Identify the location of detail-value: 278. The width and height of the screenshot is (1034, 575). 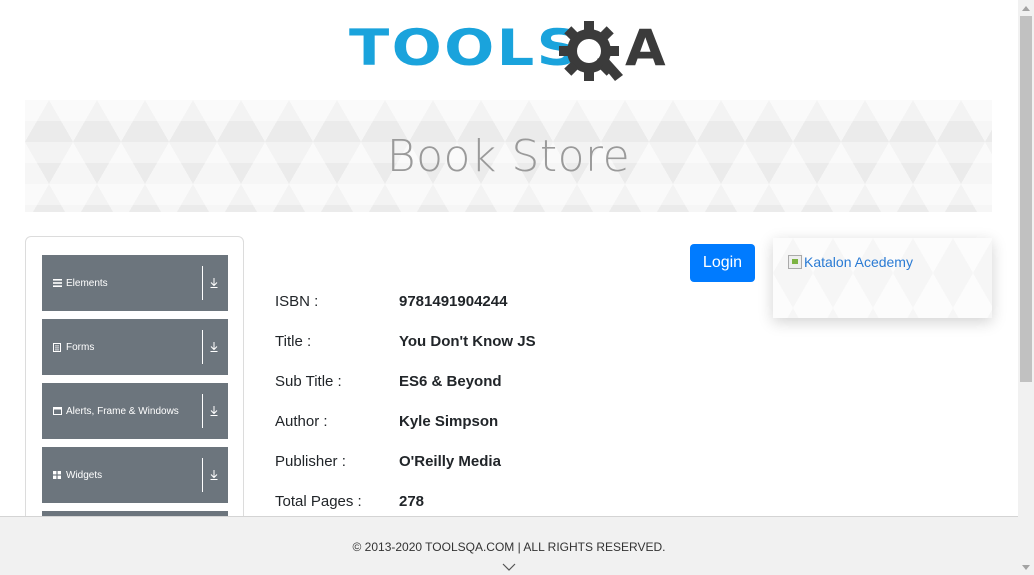
(412, 501).